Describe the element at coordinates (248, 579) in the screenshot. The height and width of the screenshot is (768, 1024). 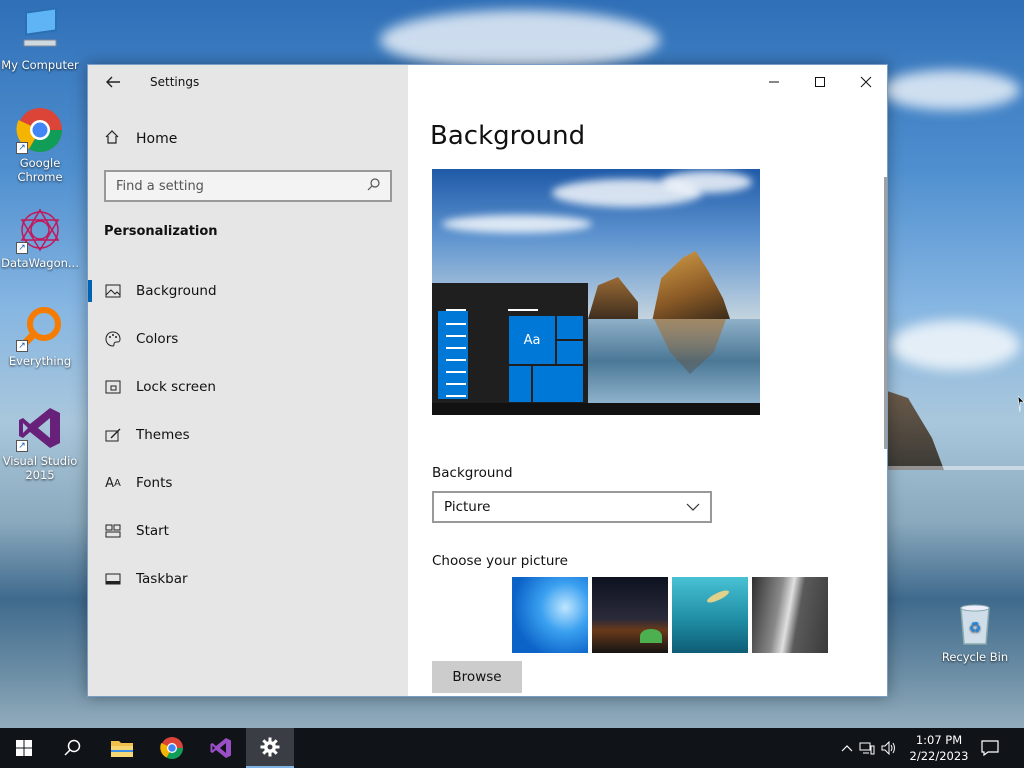
I see `nav-item-taskbar: Taskbar` at that location.